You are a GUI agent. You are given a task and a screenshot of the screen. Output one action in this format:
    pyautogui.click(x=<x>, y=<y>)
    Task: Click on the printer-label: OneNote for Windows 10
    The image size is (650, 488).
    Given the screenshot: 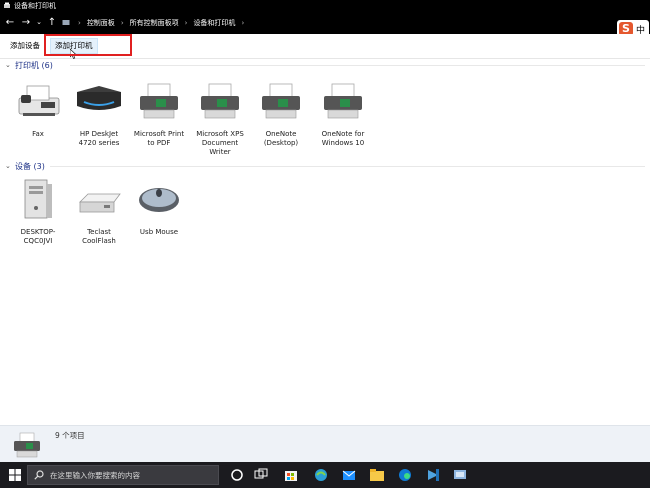 What is the action you would take?
    pyautogui.click(x=343, y=138)
    